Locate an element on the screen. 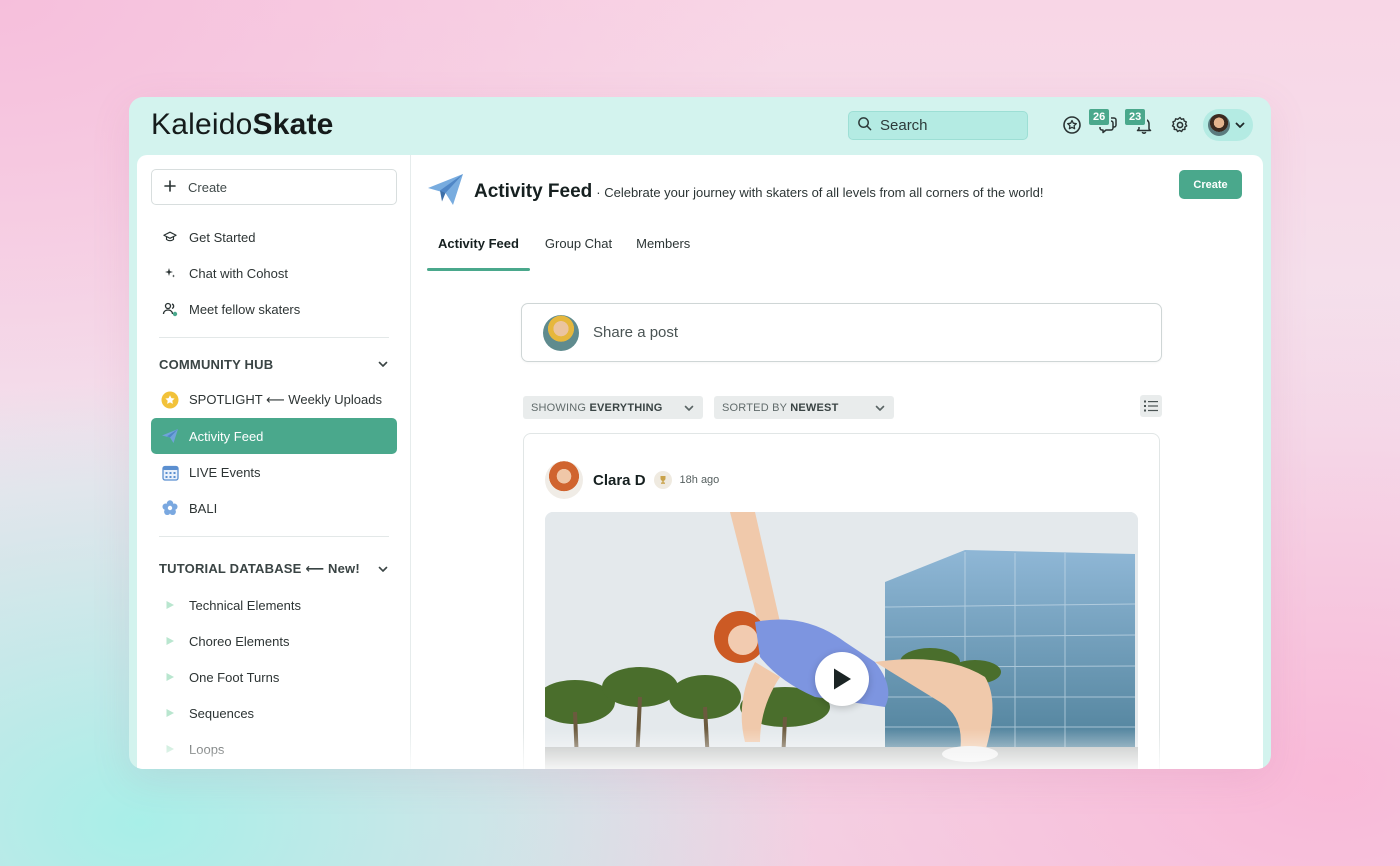  star-icon is located at coordinates (170, 400).